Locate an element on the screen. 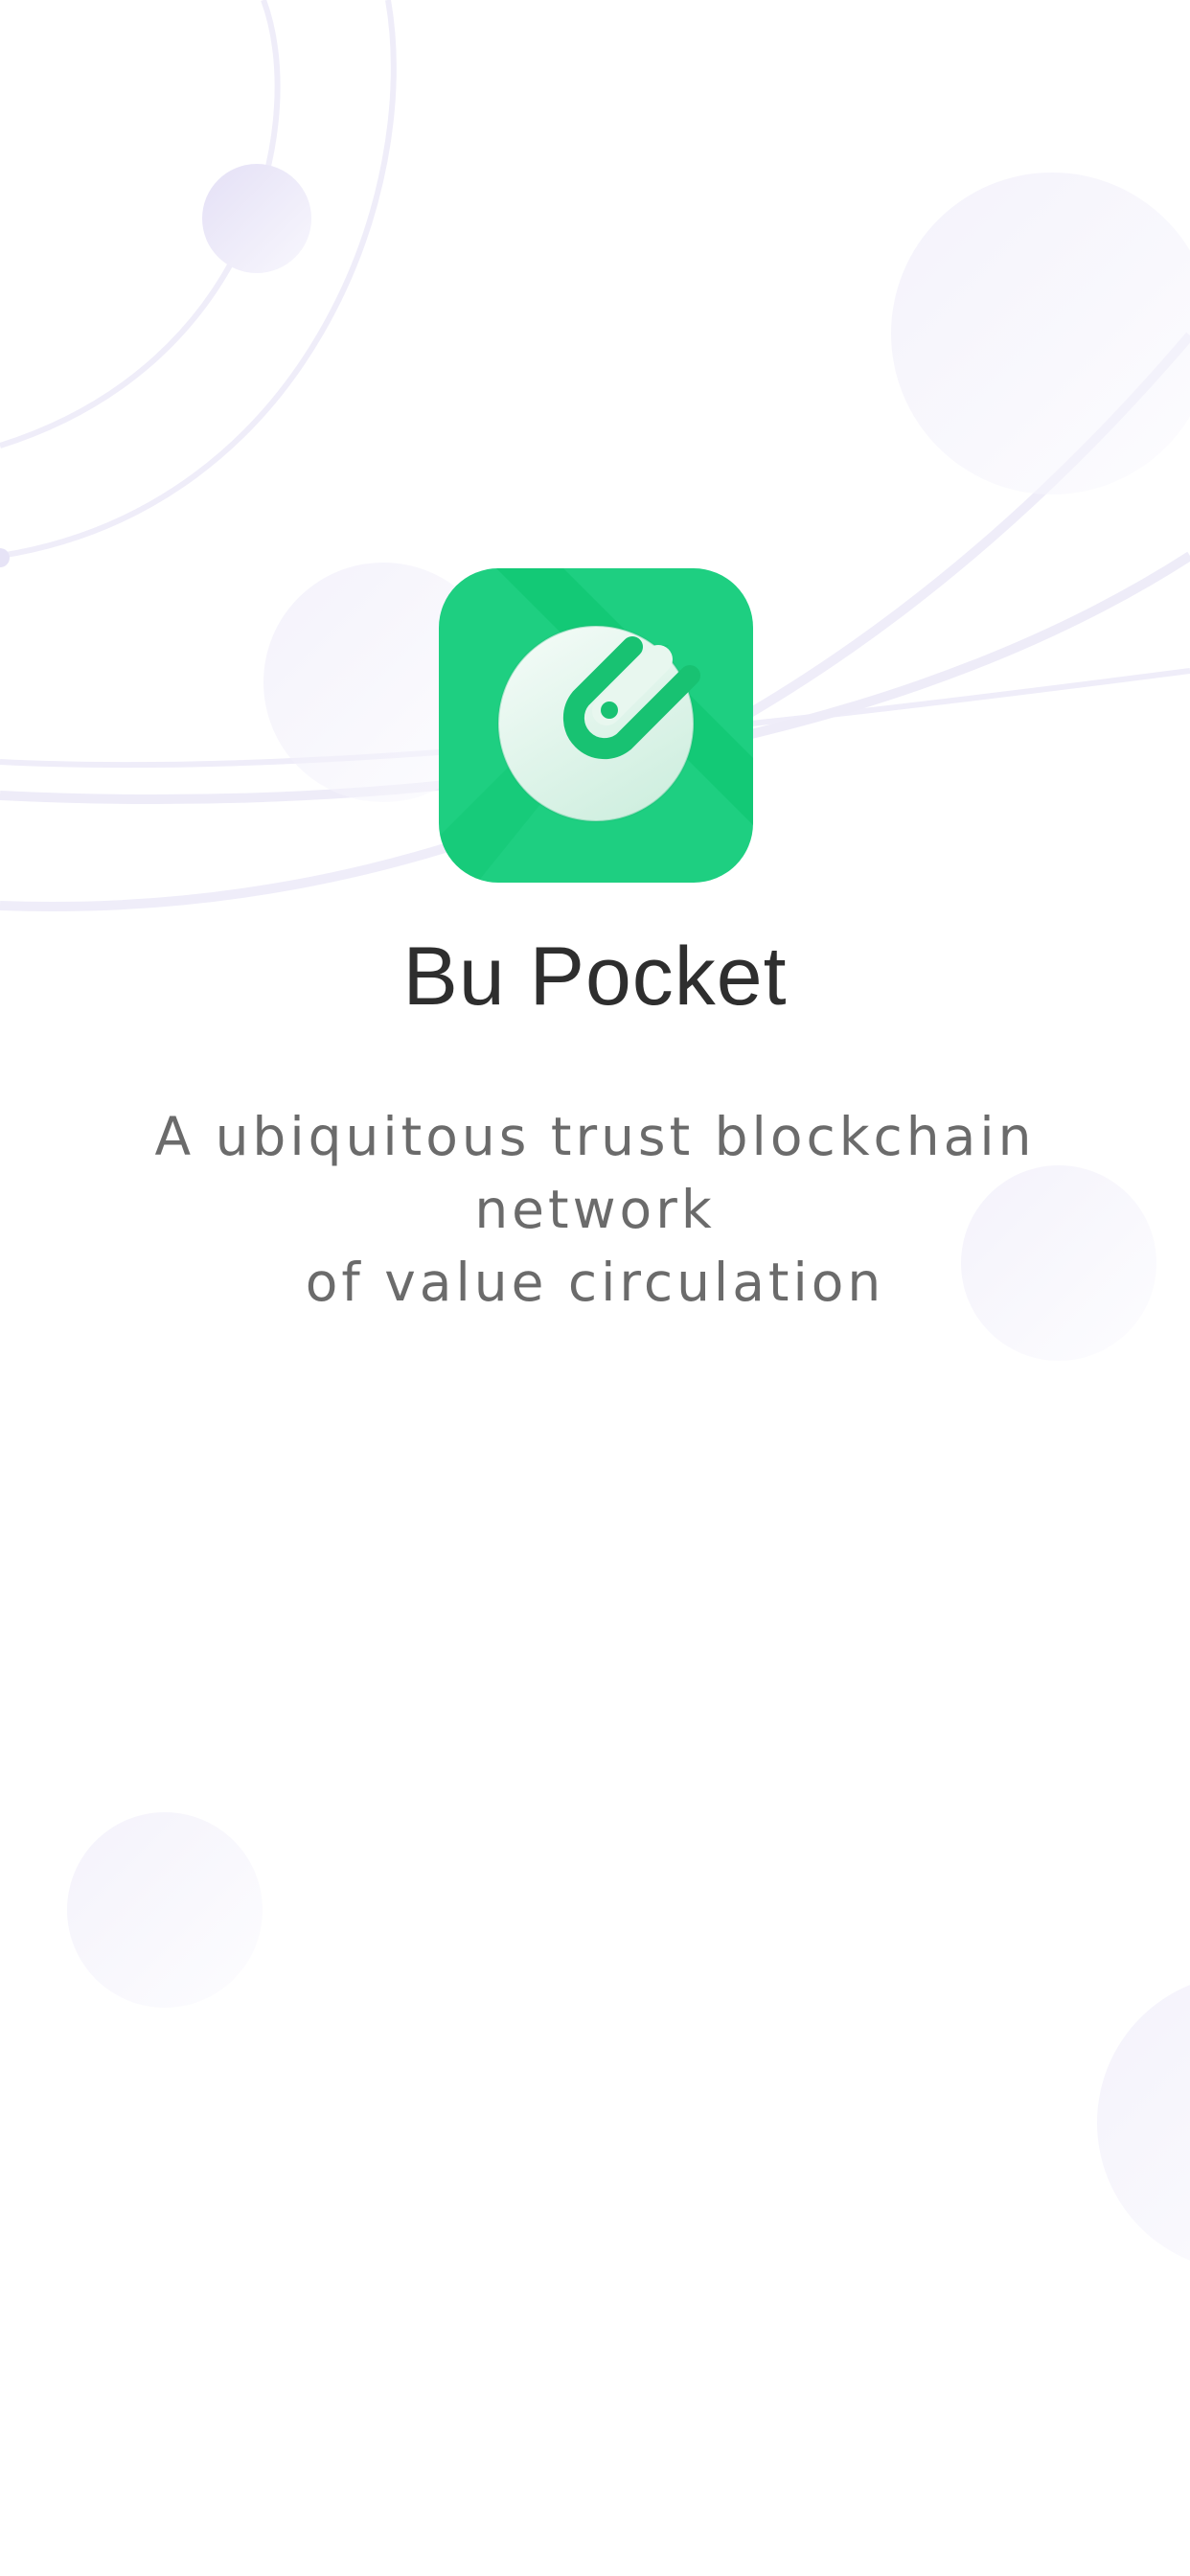 This screenshot has width=1190, height=2576. tagline-line-2: of value circulation is located at coordinates (595, 1282).